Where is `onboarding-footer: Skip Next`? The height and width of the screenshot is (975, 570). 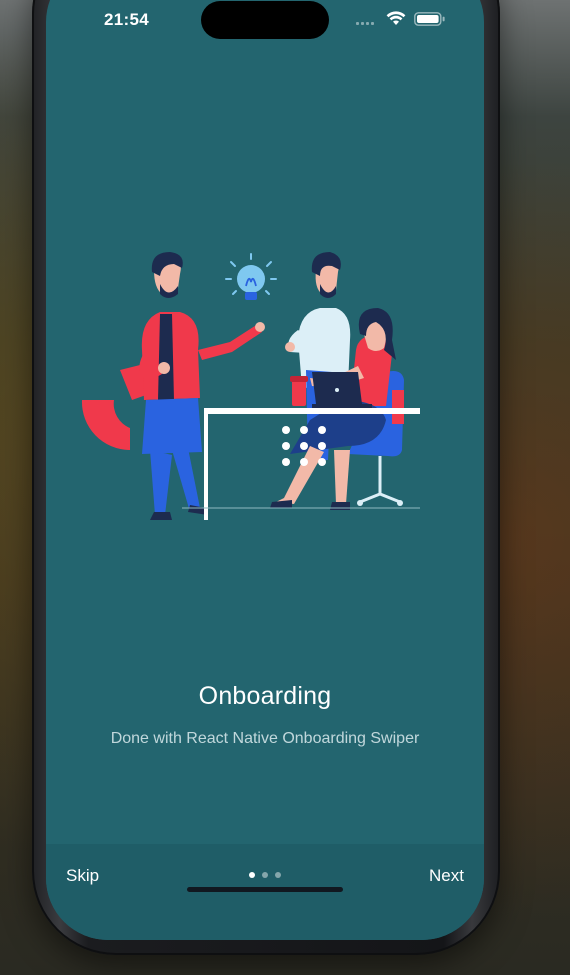 onboarding-footer: Skip Next is located at coordinates (265, 892).